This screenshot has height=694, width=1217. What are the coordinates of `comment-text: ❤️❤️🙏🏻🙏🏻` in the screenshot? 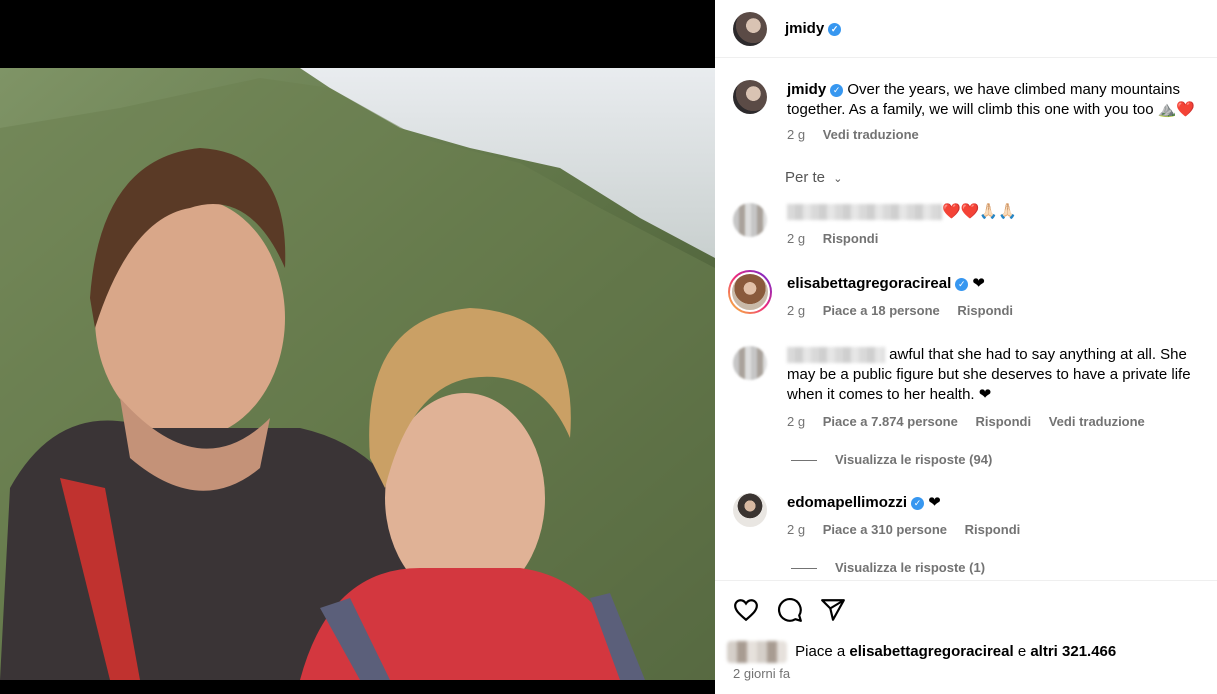 It's located at (979, 211).